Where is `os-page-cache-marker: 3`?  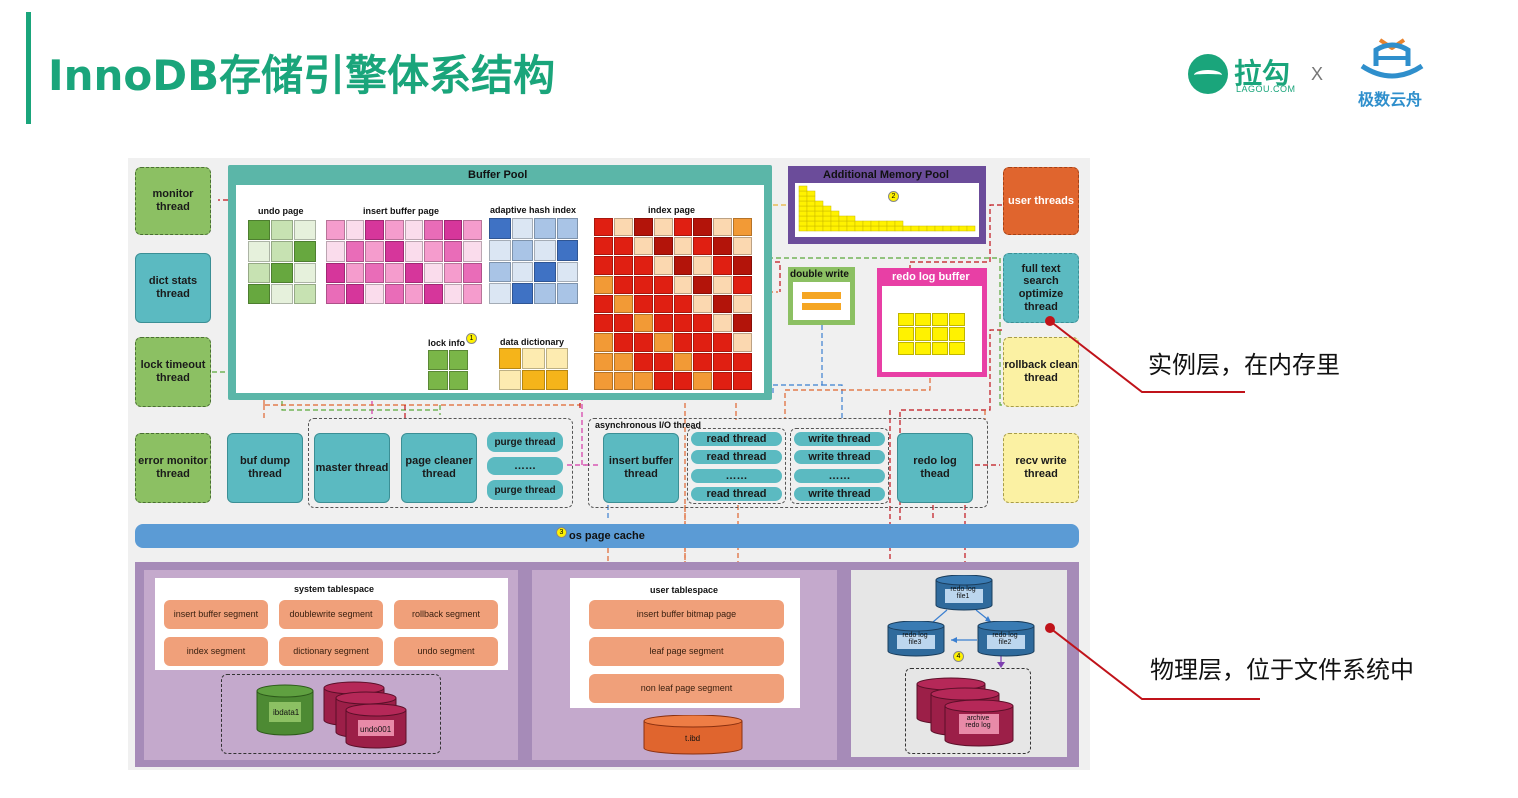 os-page-cache-marker: 3 is located at coordinates (561, 532).